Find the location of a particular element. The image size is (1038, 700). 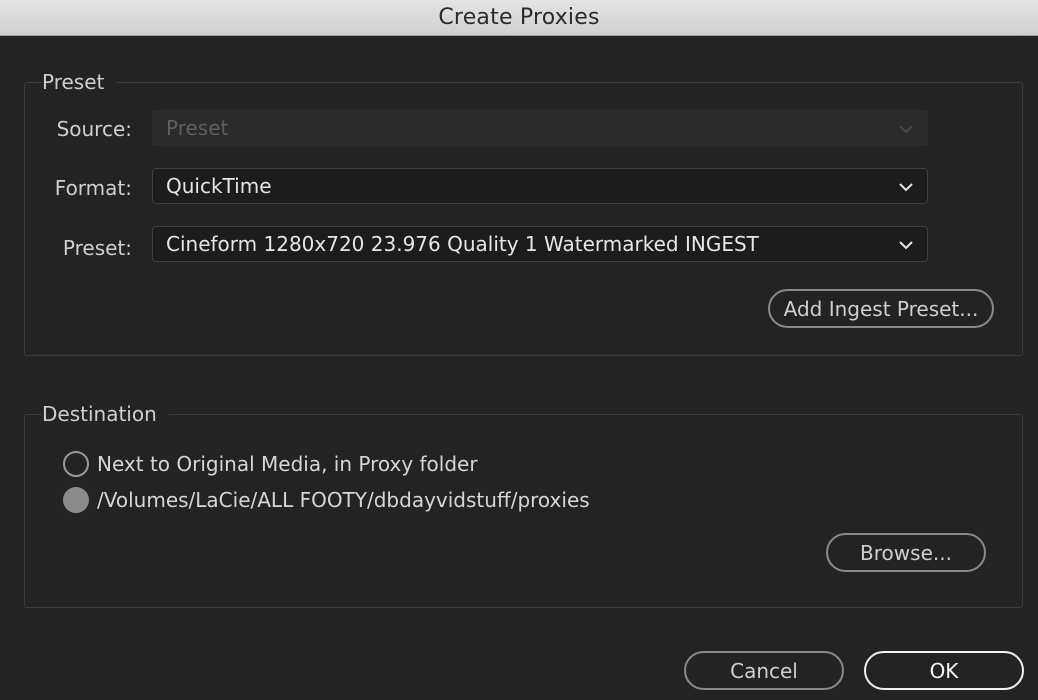

ok-button: OK is located at coordinates (944, 670).